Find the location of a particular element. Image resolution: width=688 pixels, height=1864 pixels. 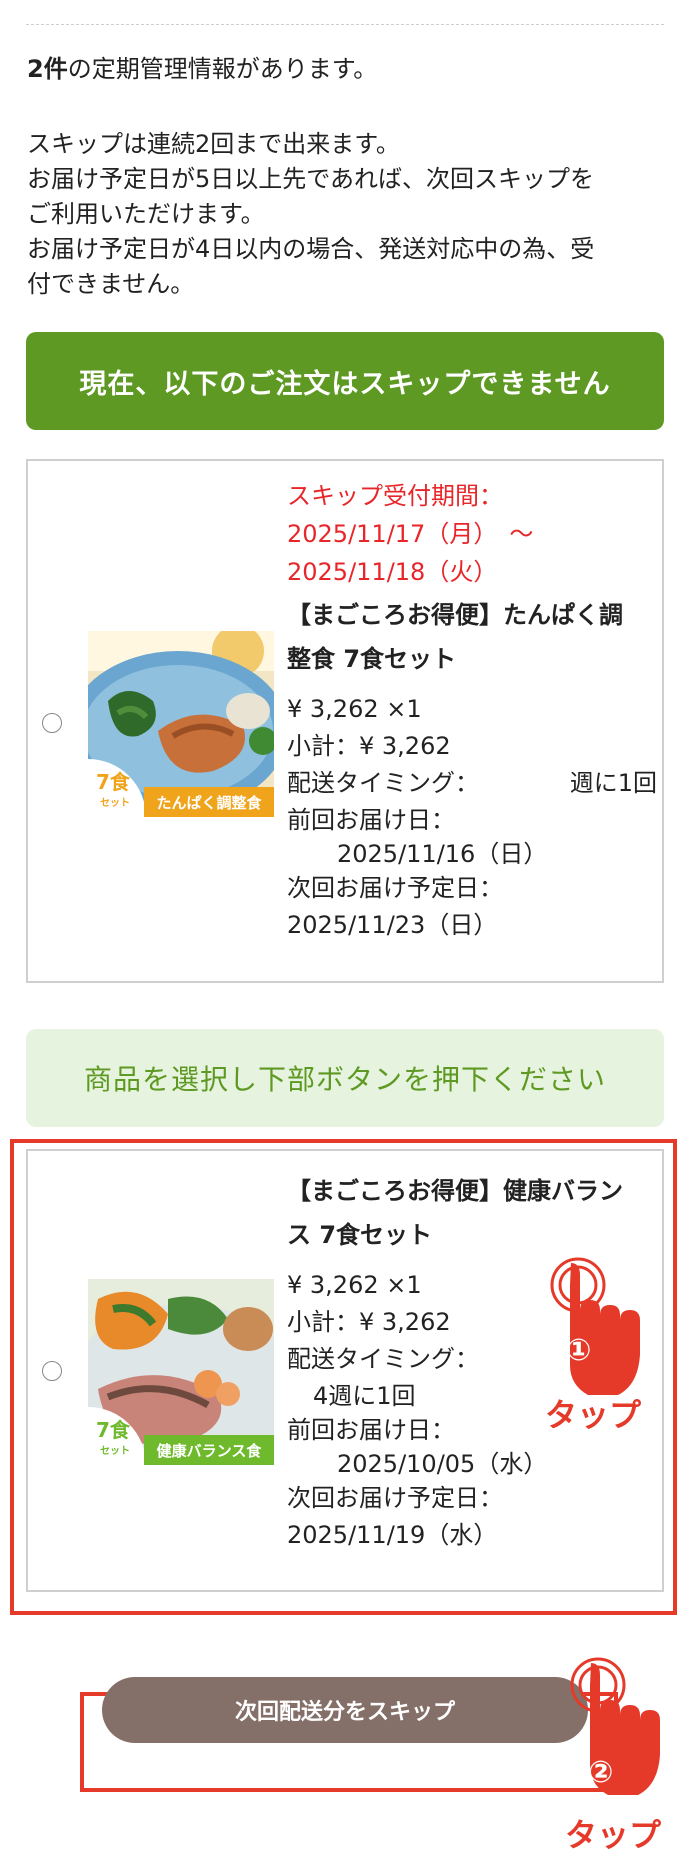

price: ¥ 3,262 ×1 is located at coordinates (354, 709).